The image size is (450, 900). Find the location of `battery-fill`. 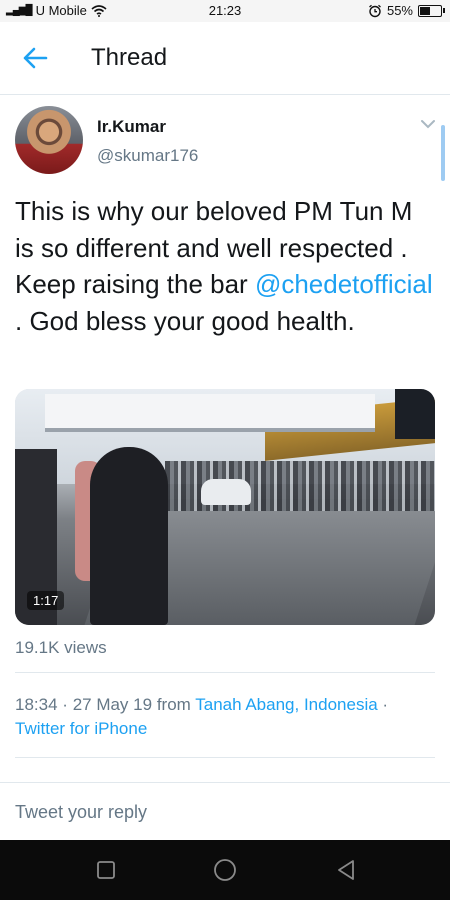

battery-fill is located at coordinates (425, 10).